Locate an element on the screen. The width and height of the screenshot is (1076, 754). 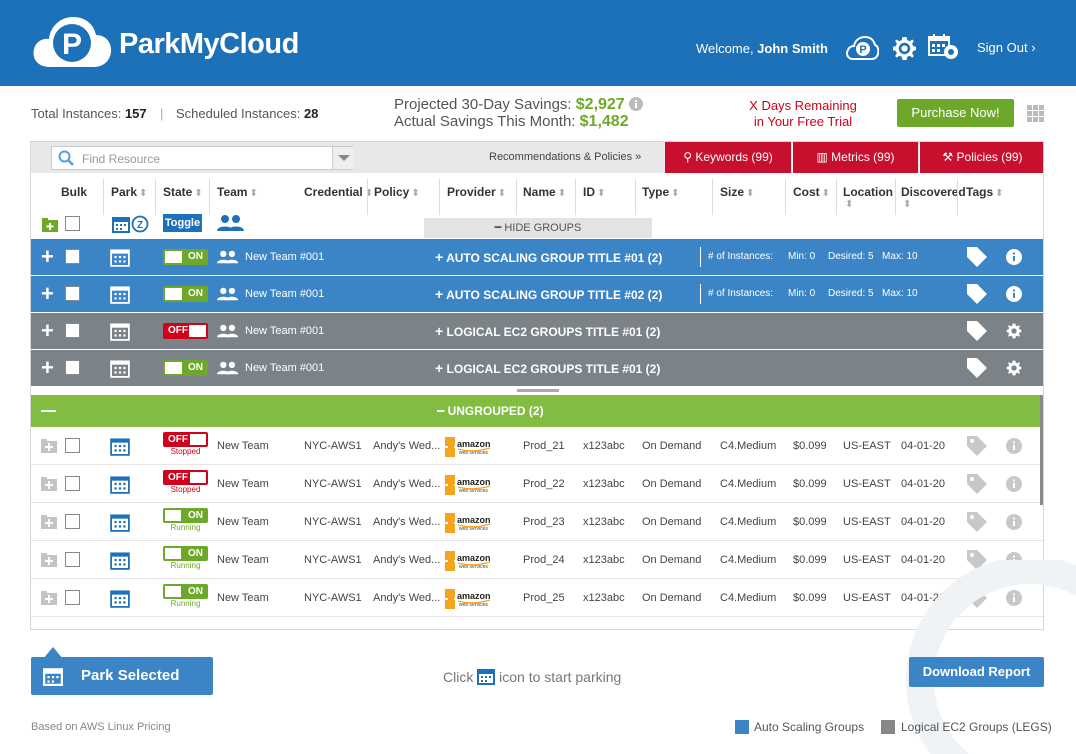
col-type-label: Type is located at coordinates (655, 192).